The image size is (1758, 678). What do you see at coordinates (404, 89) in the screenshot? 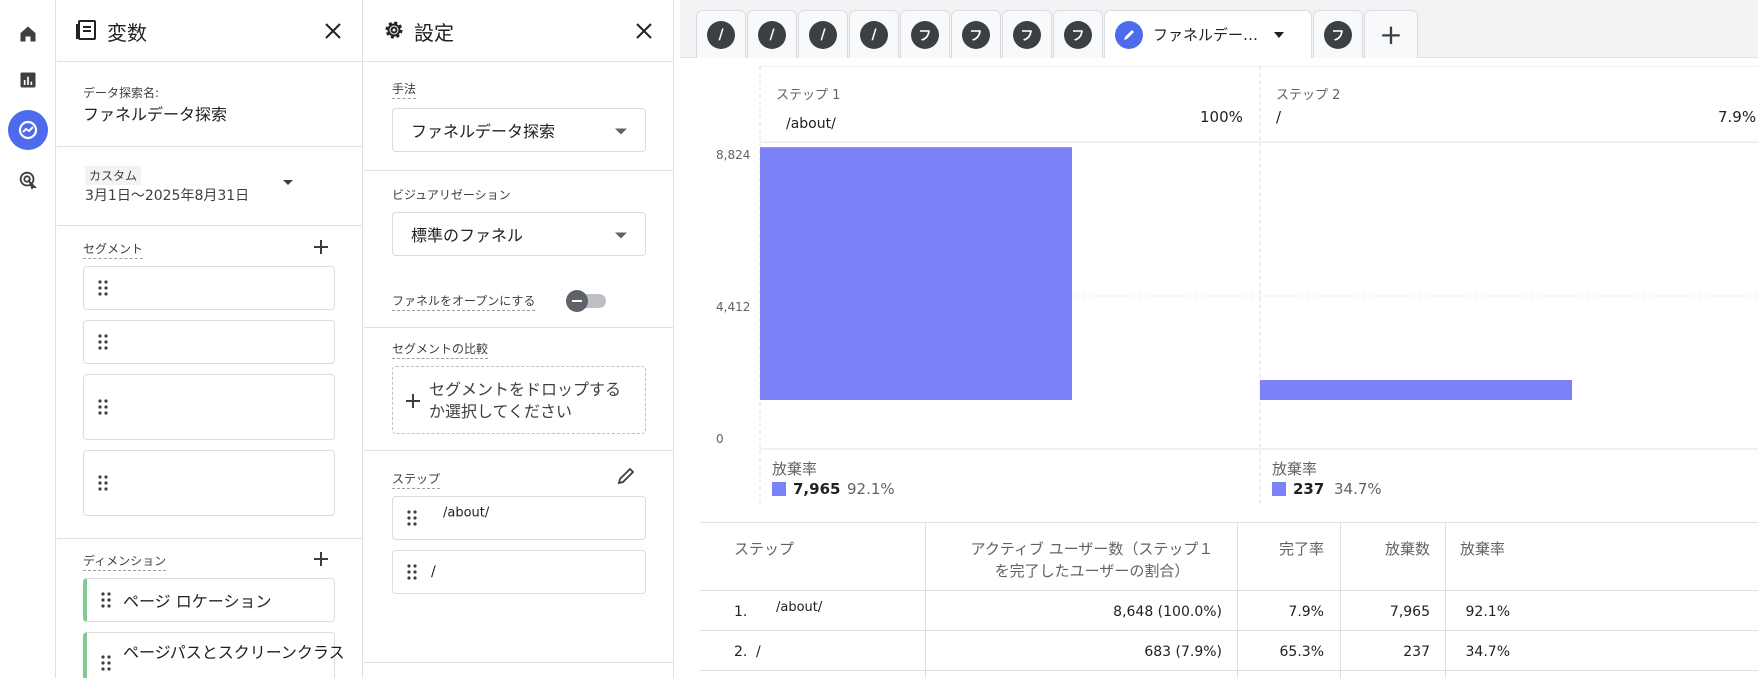
I see `technique-label: 手法` at bounding box center [404, 89].